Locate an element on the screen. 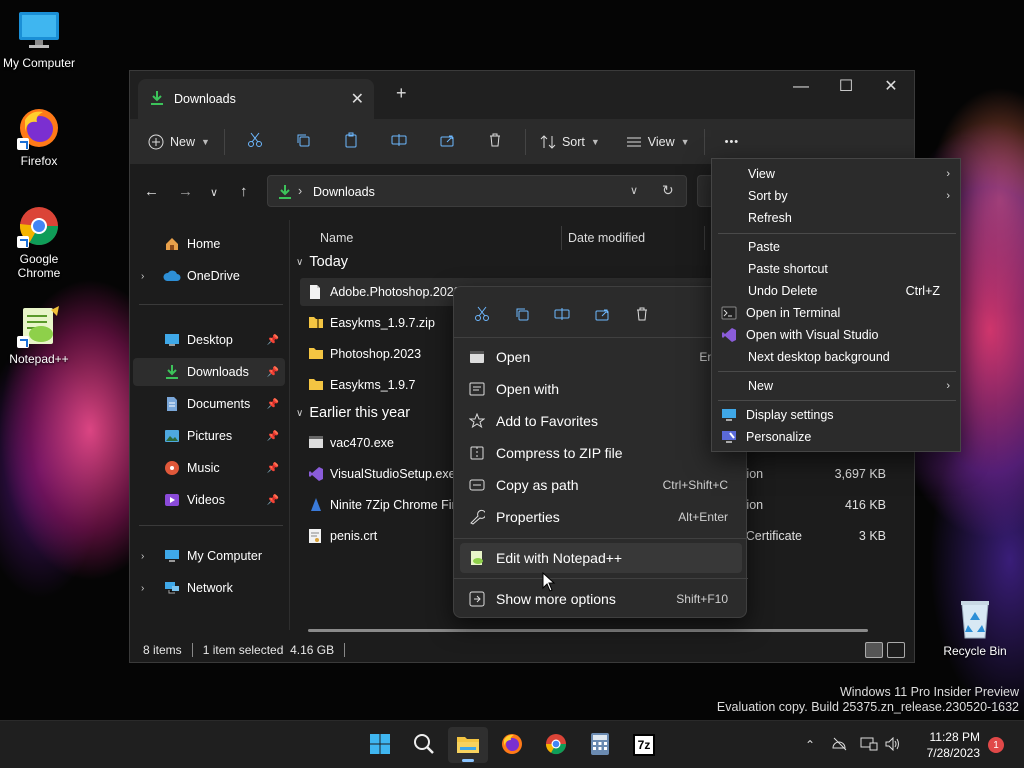  monitor-icon is located at coordinates (39, 30).